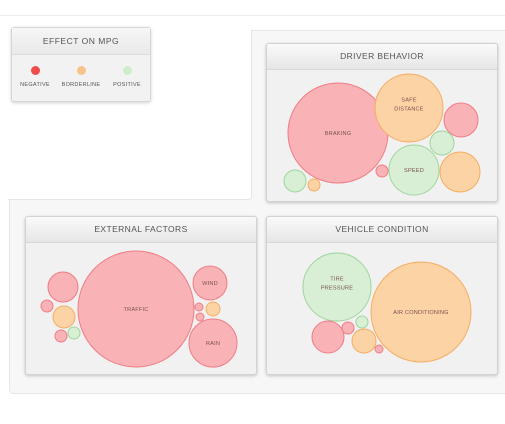 The height and width of the screenshot is (424, 505). I want to click on vehicle-condition-bubbles: TIRE PRESSURE AIR CONDITIONING, so click(387, 307).